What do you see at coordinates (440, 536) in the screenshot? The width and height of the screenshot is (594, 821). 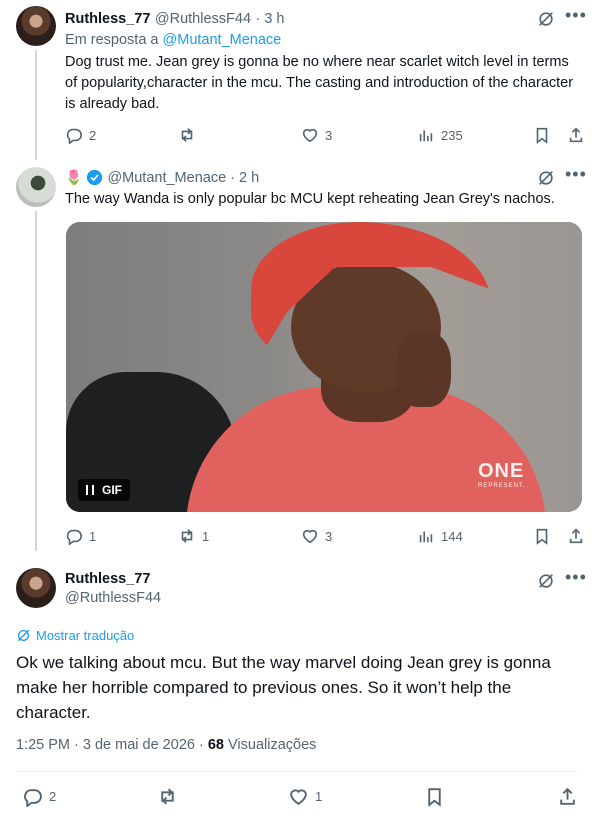 I see `views-button: 144` at bounding box center [440, 536].